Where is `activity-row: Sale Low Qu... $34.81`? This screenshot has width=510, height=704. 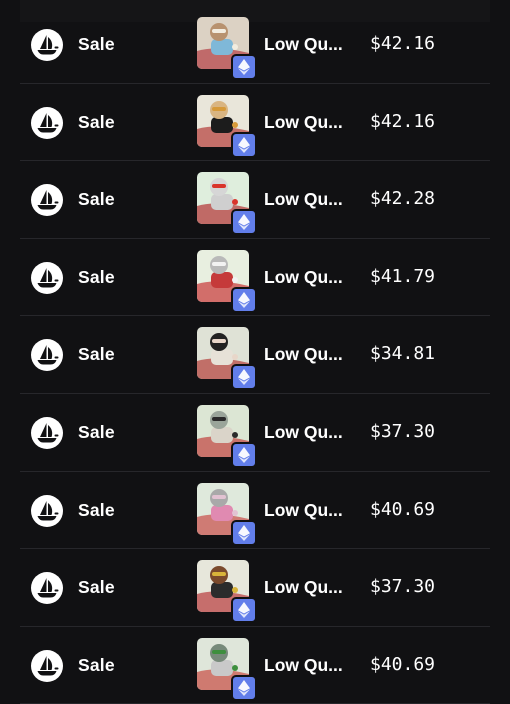
activity-row: Sale Low Qu... $34.81 is located at coordinates (255, 355).